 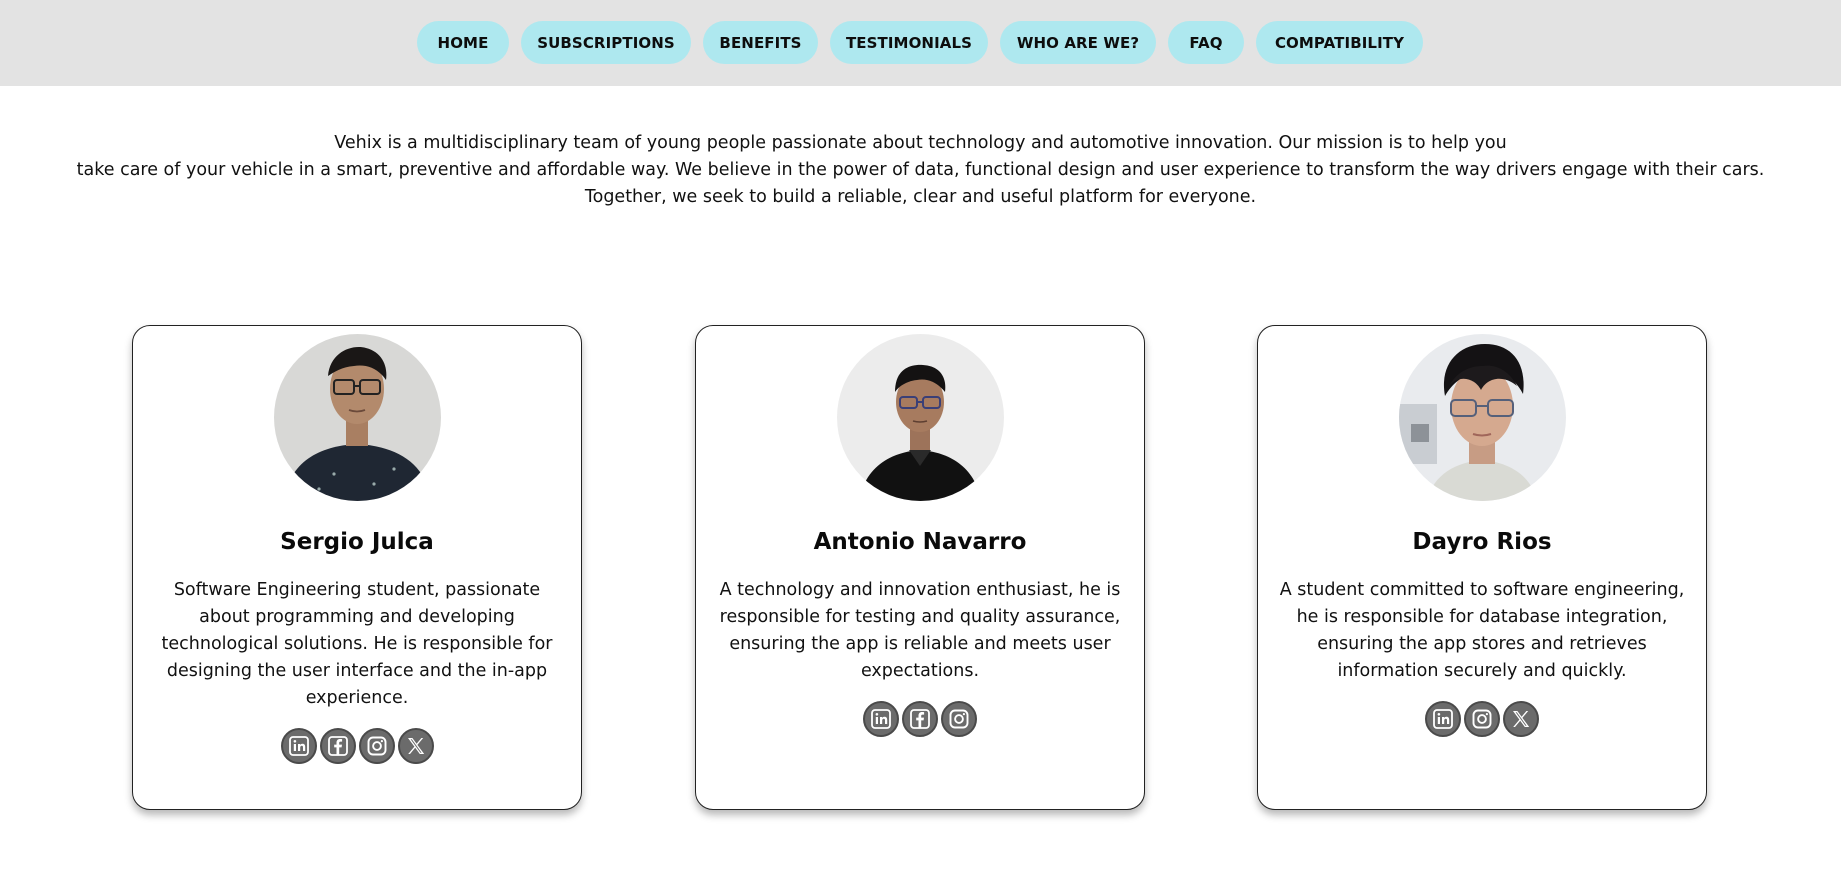 What do you see at coordinates (1078, 42) in the screenshot?
I see `nav-who-are-we-button: WHO ARE WE?` at bounding box center [1078, 42].